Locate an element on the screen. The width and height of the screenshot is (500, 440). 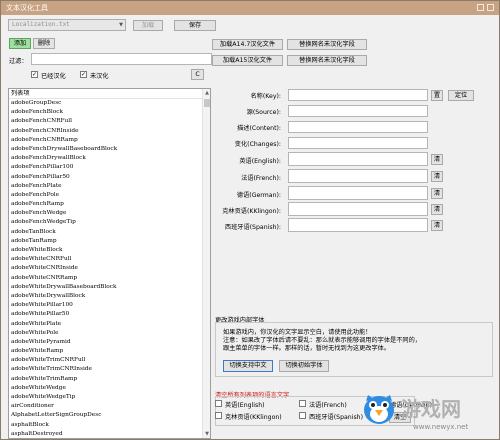
list-item: adobeGroupDesc is located at coordinates (109, 103).